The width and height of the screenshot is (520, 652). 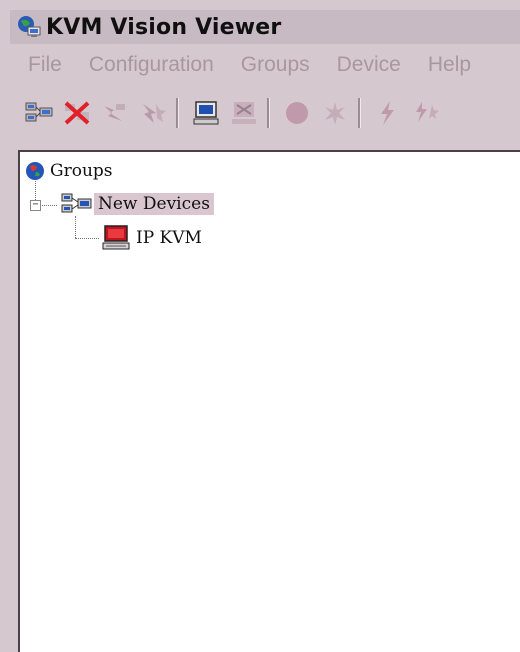 What do you see at coordinates (35, 205) in the screenshot?
I see `collapse-toggle: −` at bounding box center [35, 205].